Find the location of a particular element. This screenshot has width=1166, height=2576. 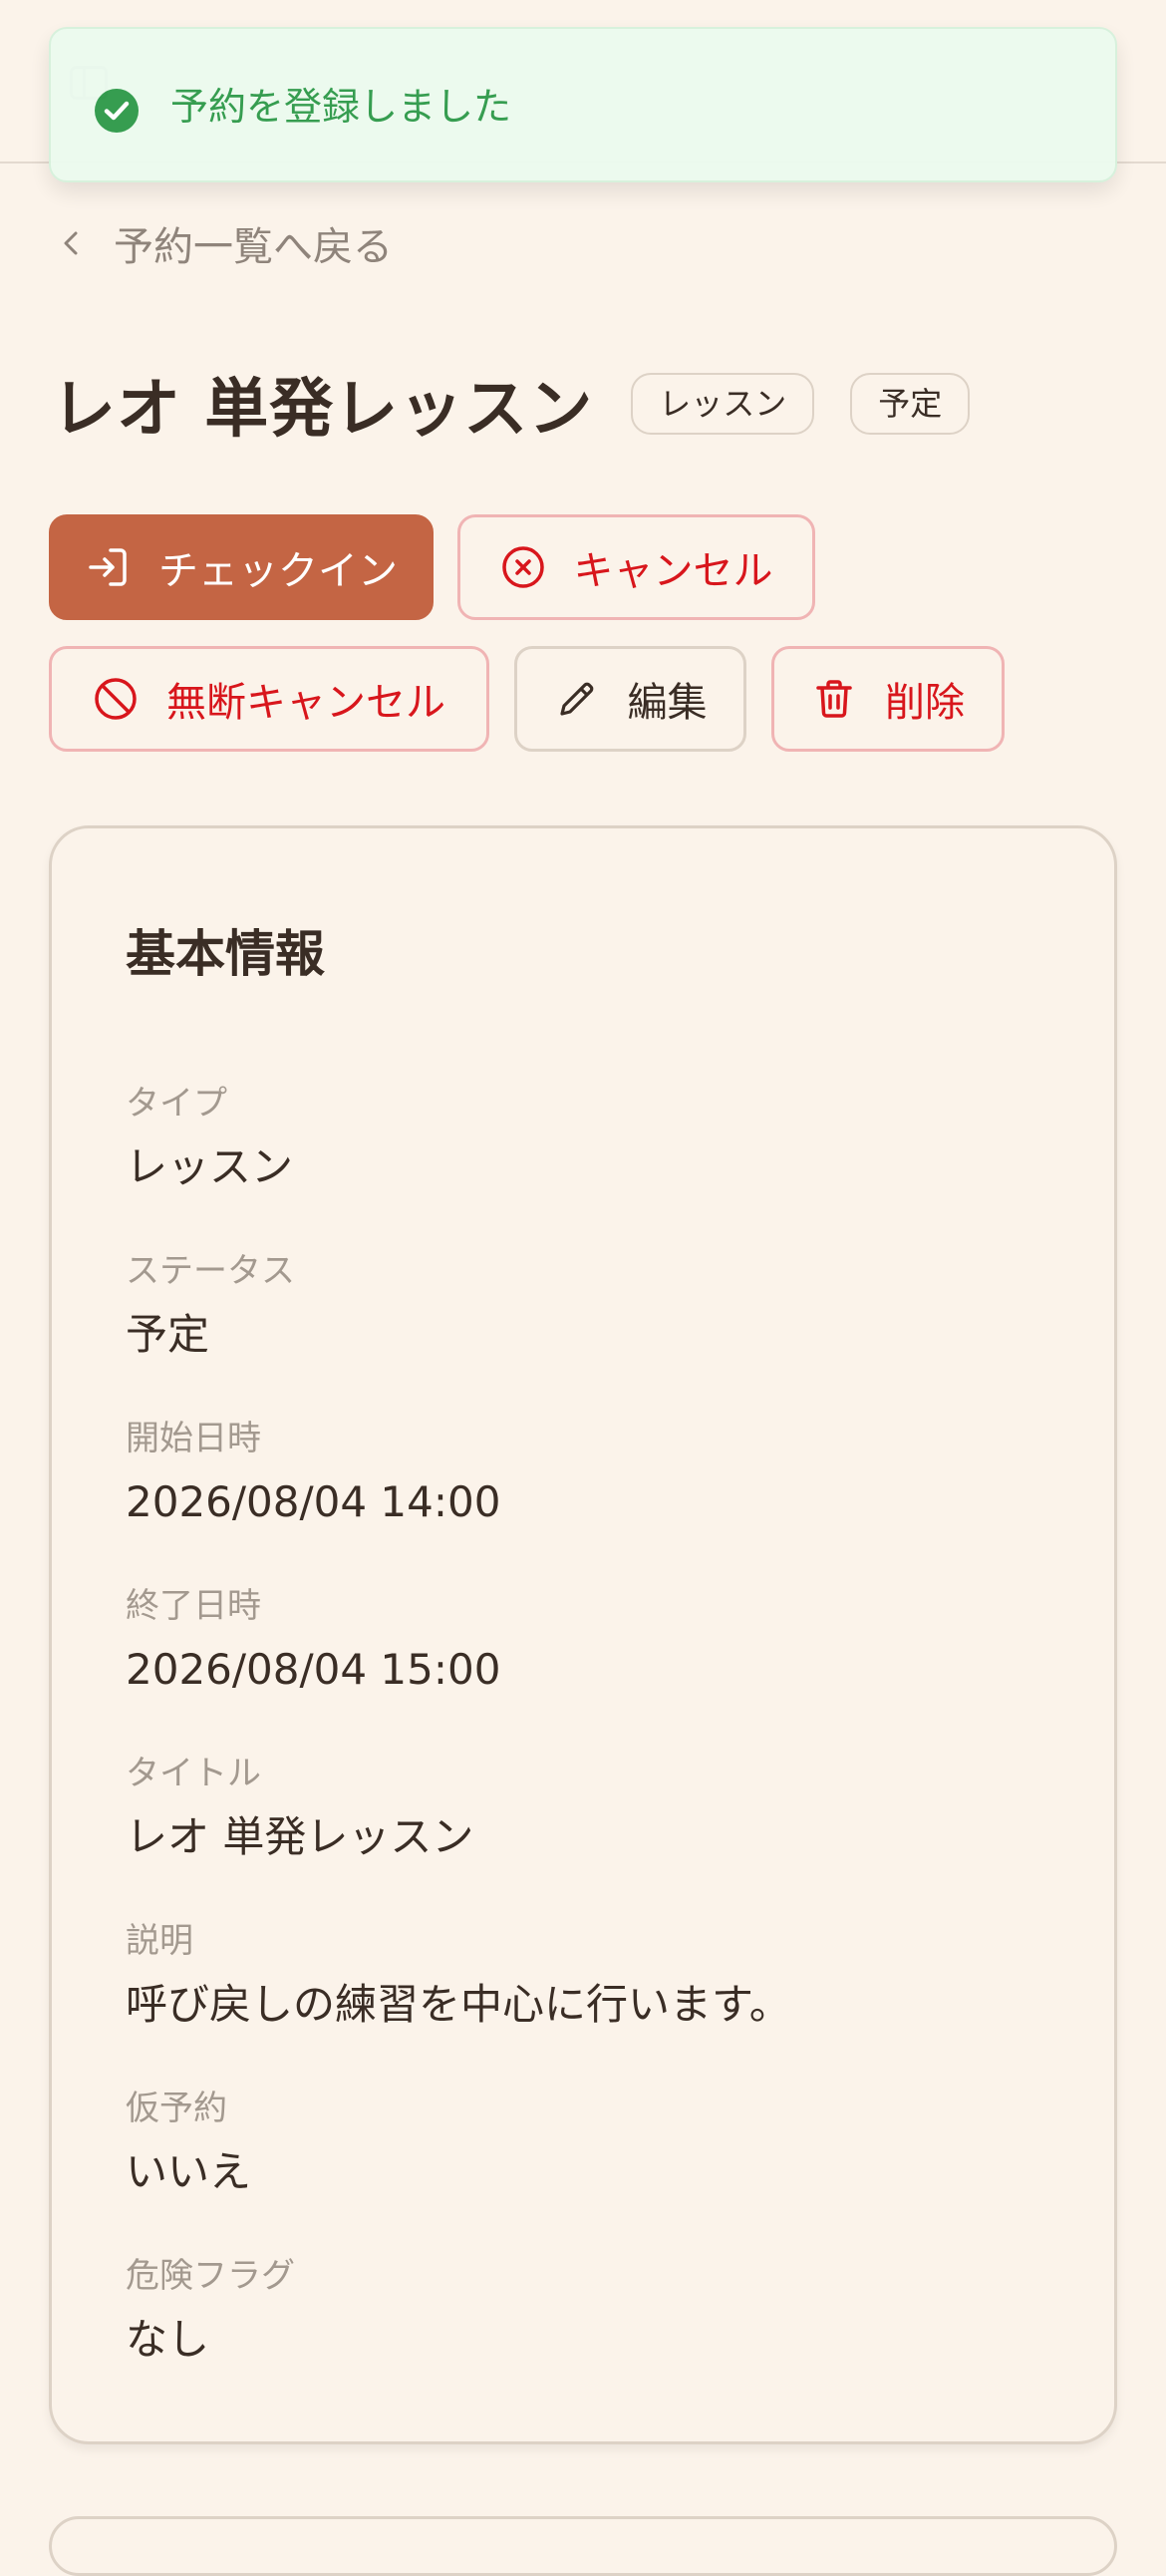

field-value: 呼び戻しの練習を中心に行います。 is located at coordinates (459, 2004).